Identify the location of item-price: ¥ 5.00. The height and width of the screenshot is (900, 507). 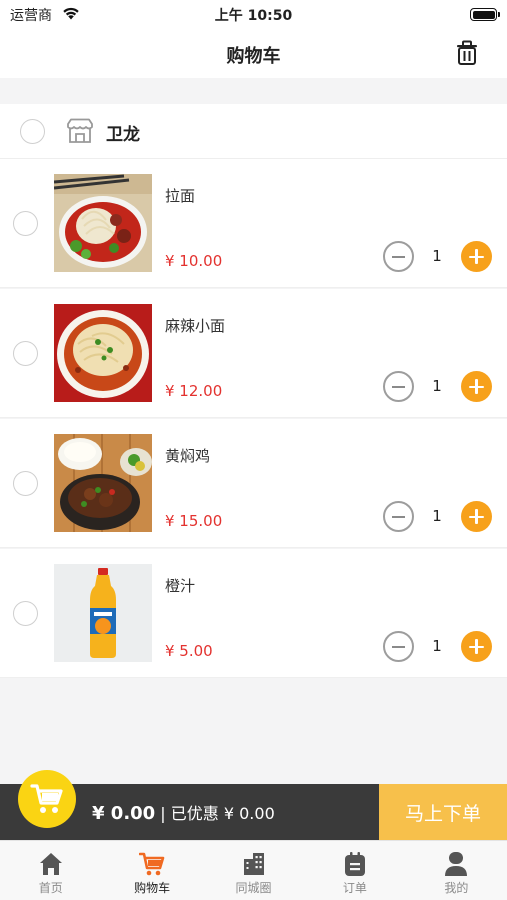
(189, 651).